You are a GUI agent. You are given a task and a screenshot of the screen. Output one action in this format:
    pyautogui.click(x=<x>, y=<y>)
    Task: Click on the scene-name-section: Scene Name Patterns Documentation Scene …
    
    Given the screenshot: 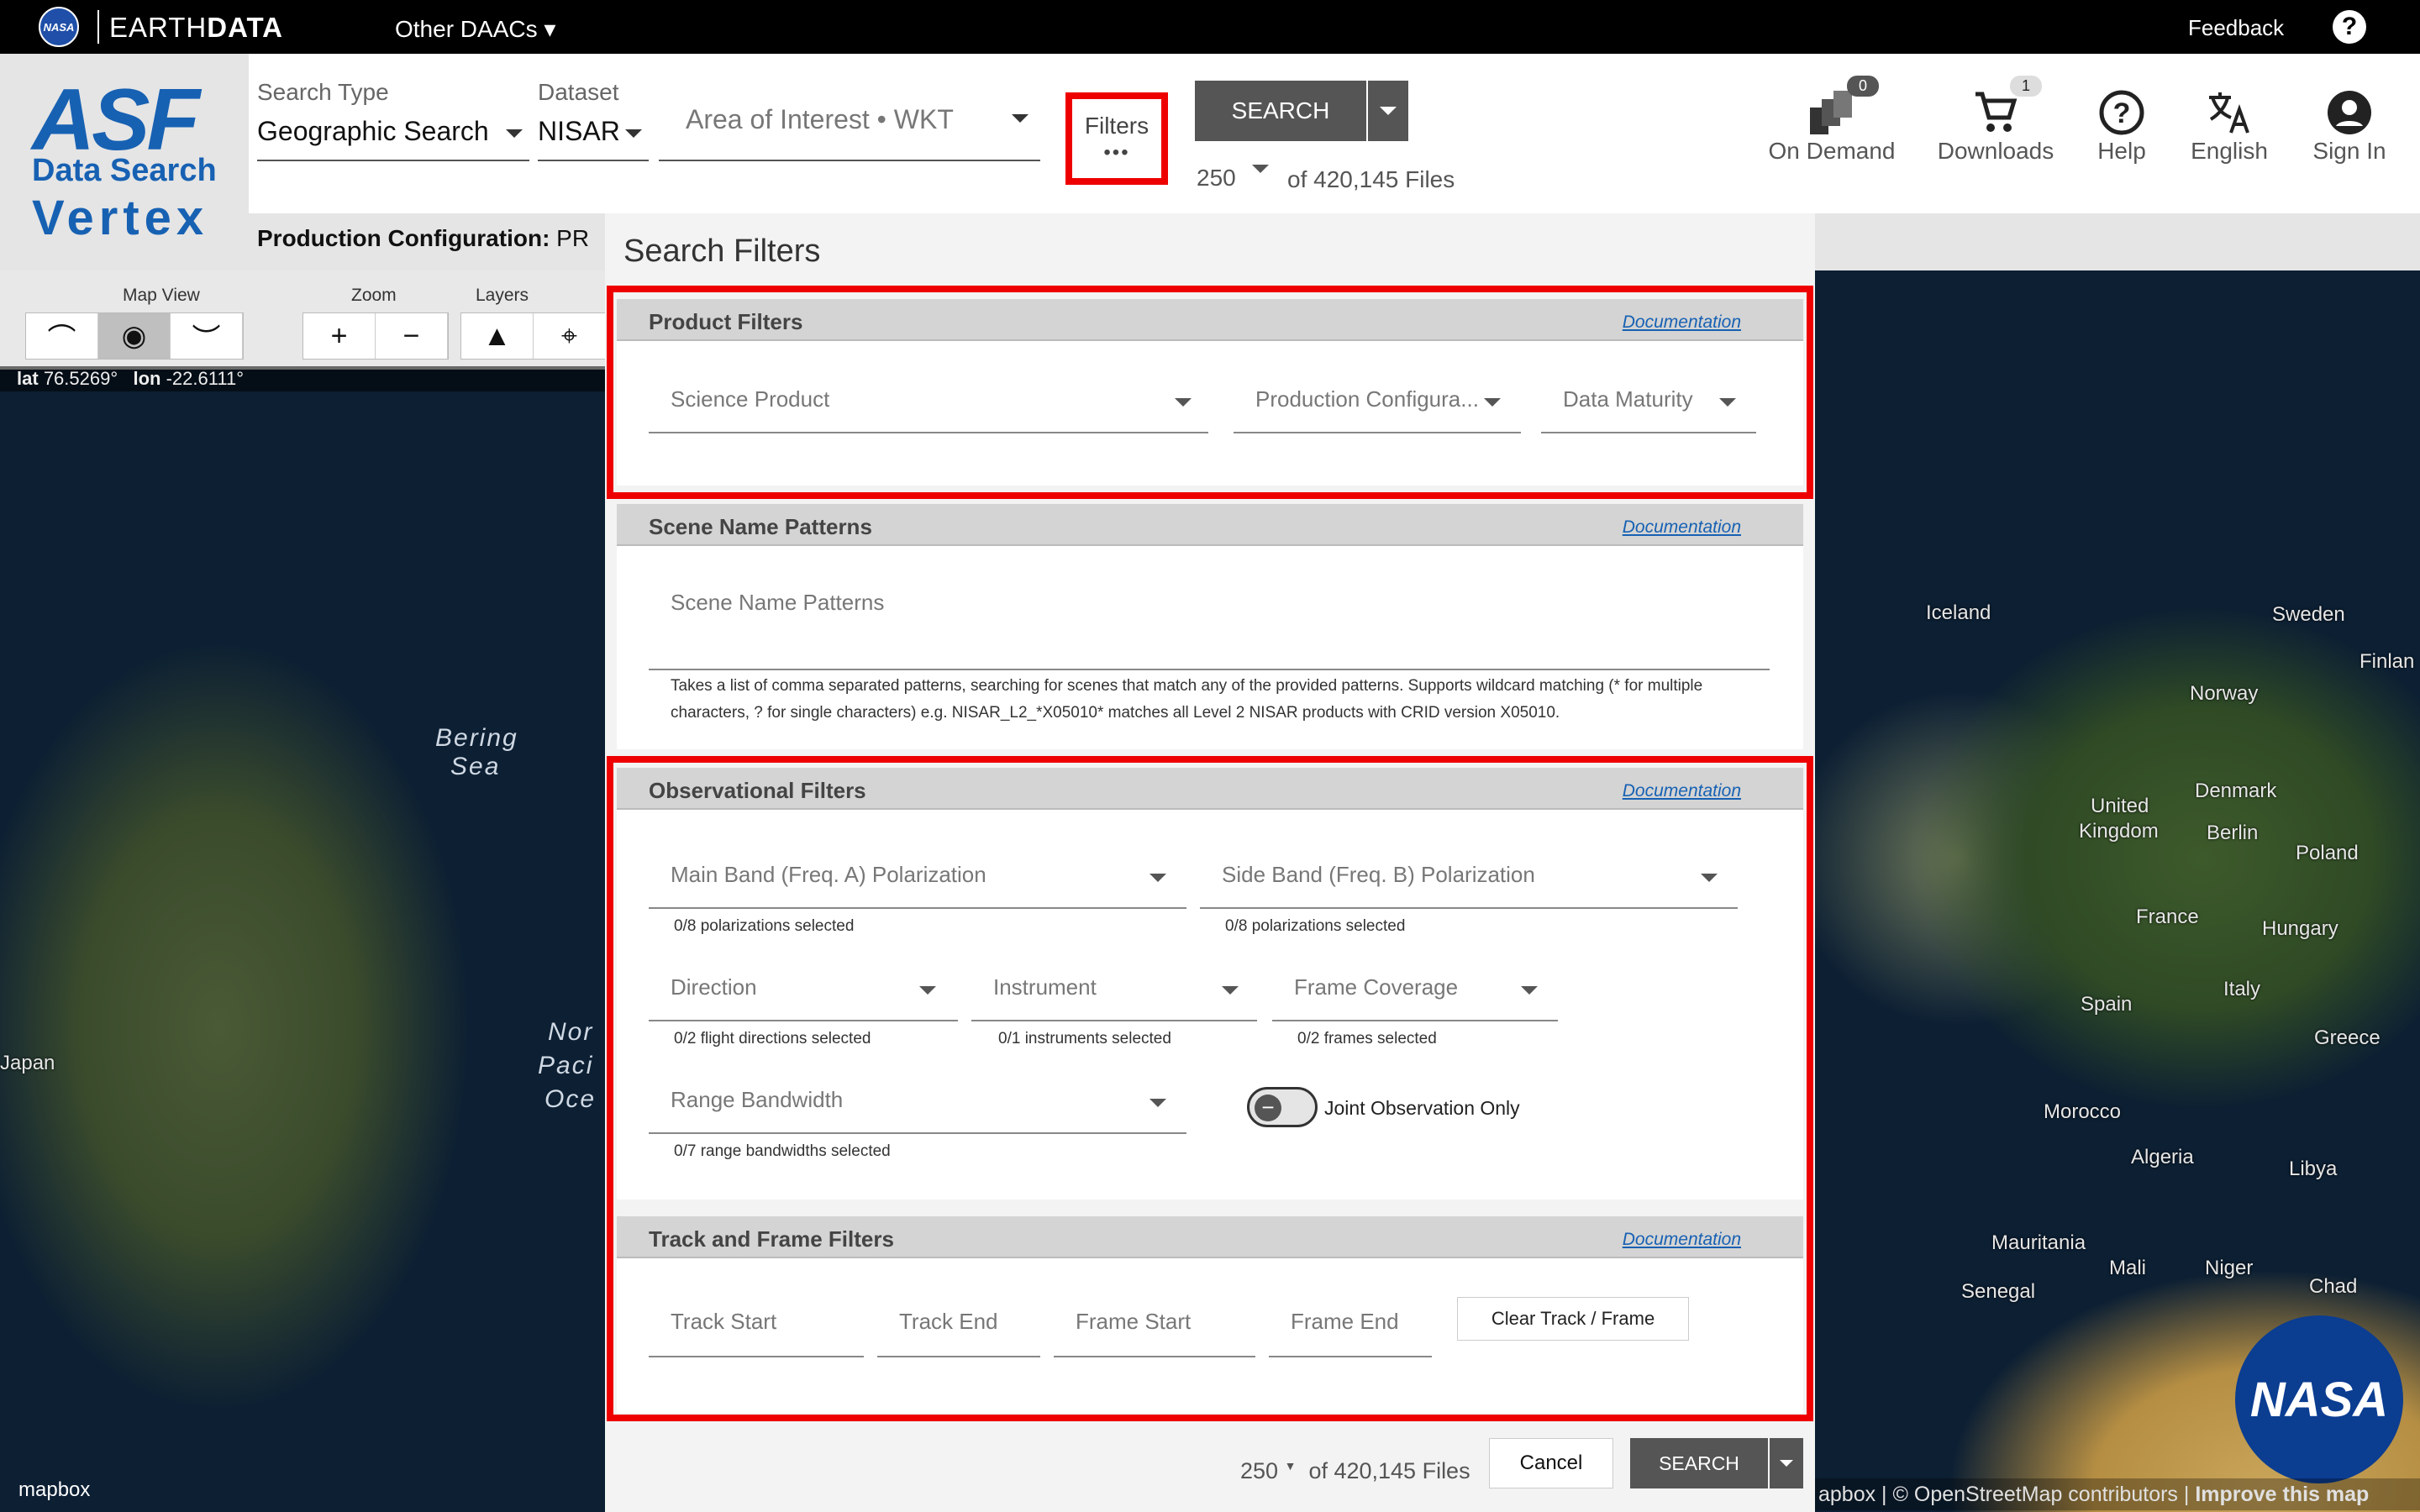 What is the action you would take?
    pyautogui.click(x=1210, y=626)
    